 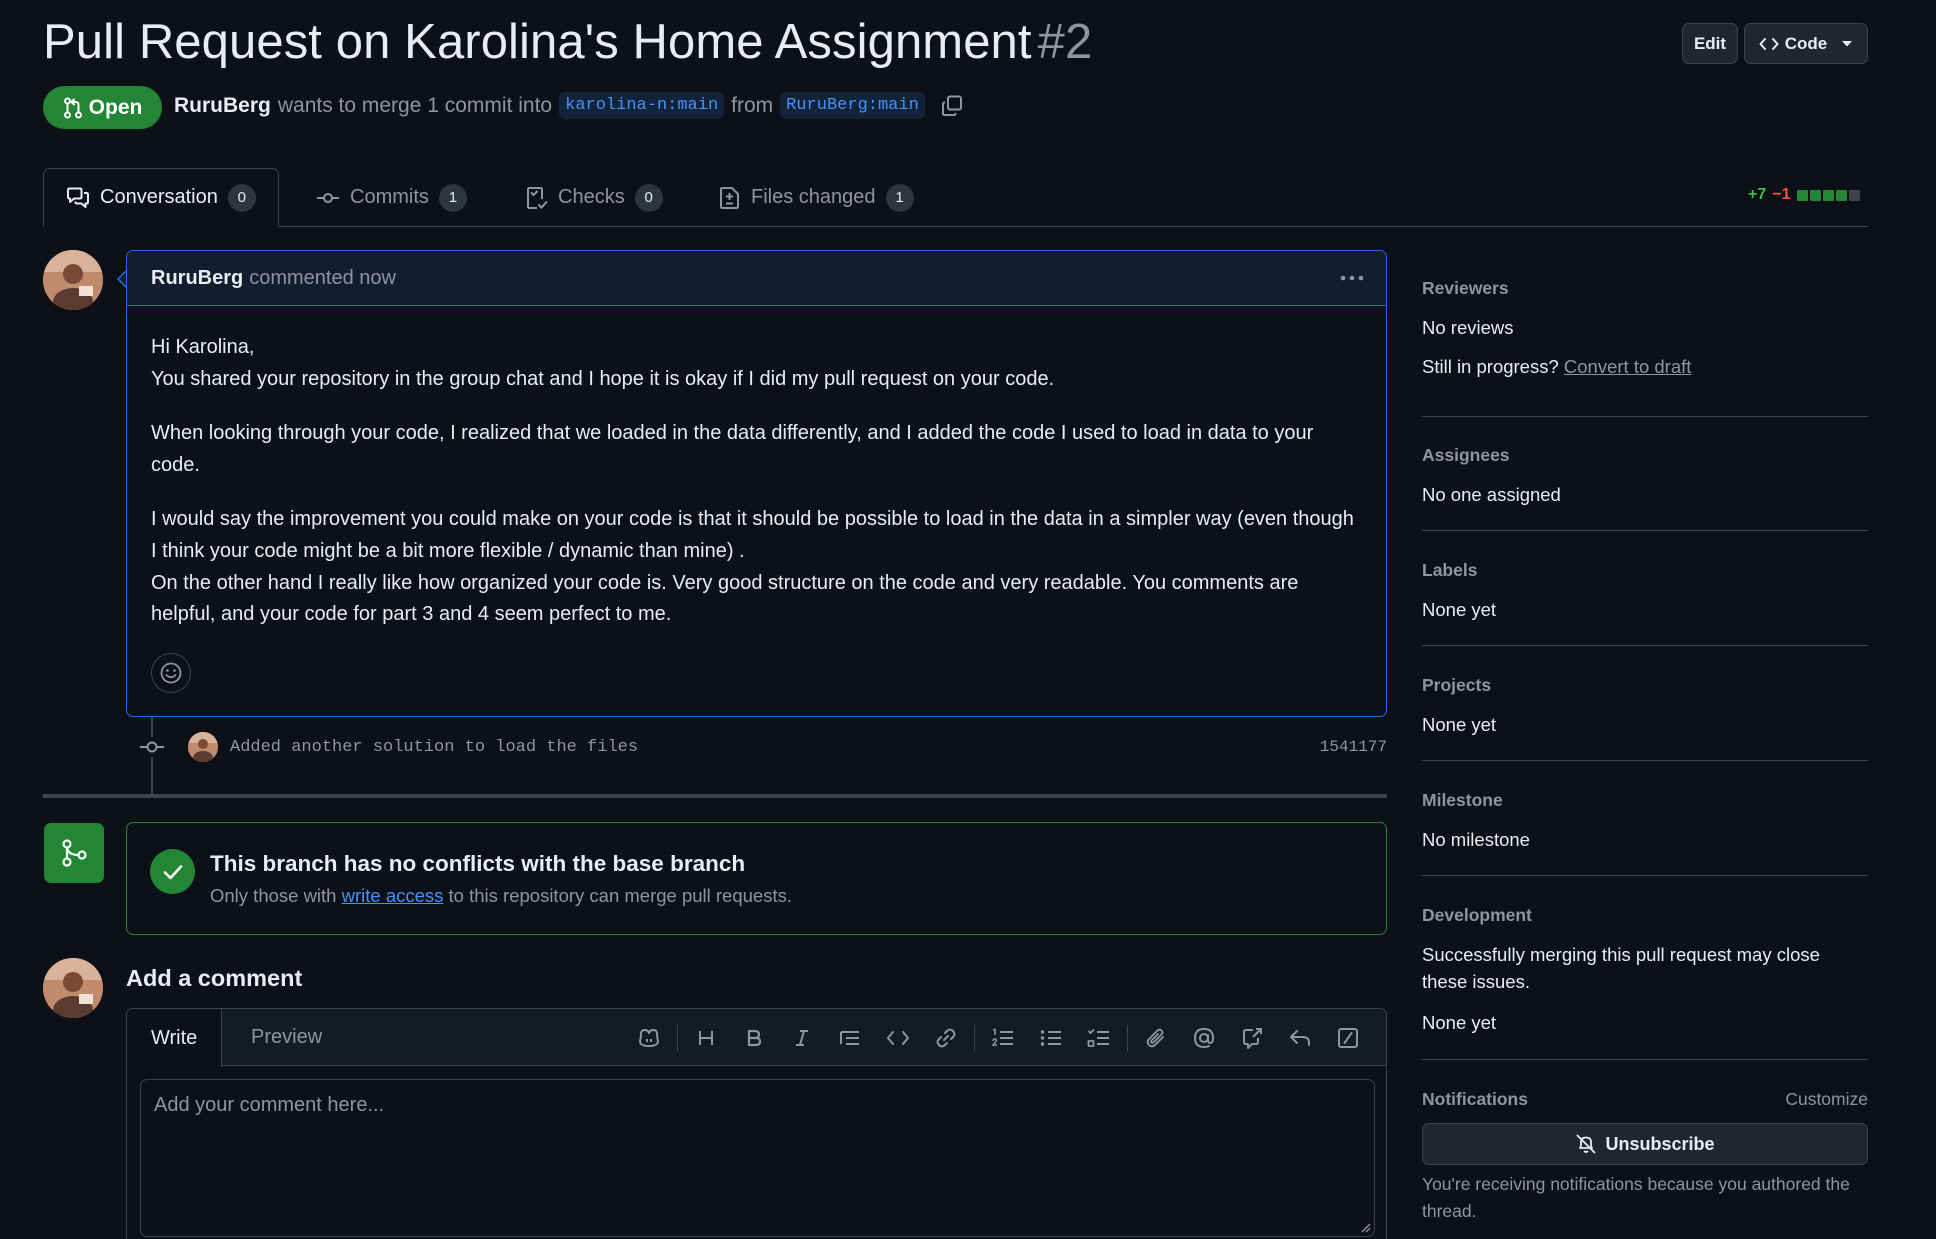 What do you see at coordinates (715, 796) in the screenshot?
I see `timeline-divider` at bounding box center [715, 796].